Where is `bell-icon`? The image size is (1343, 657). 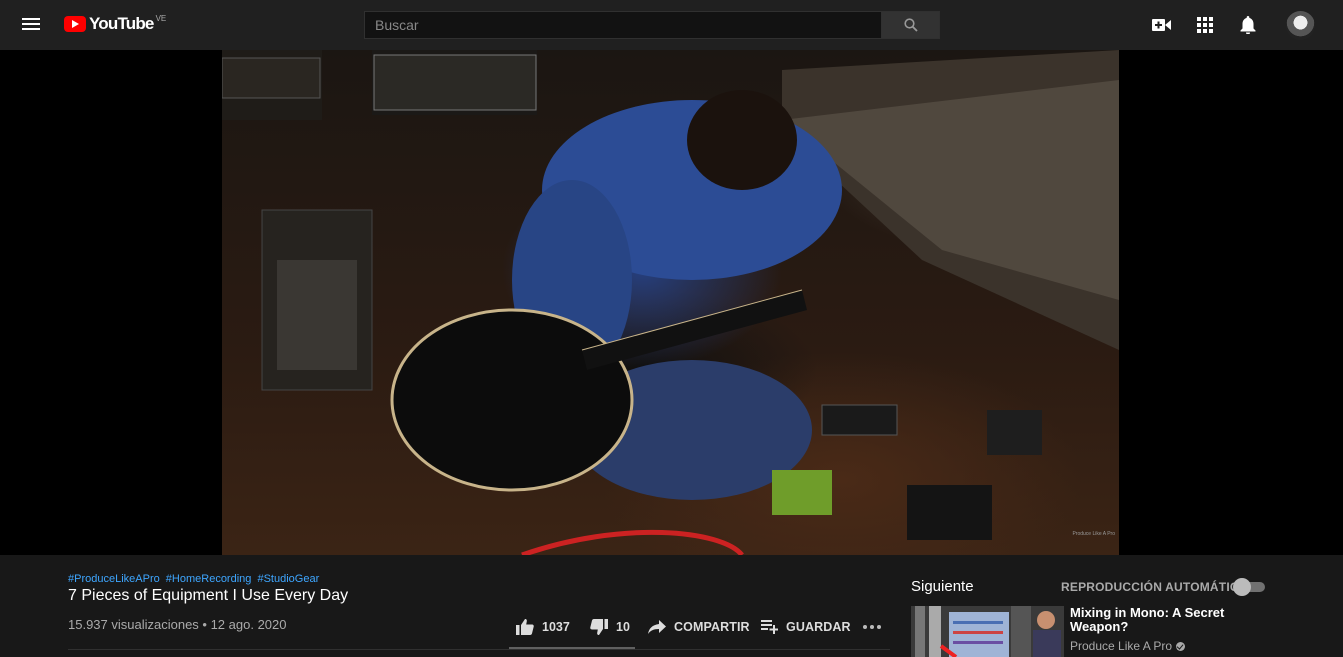
bell-icon is located at coordinates (1248, 25).